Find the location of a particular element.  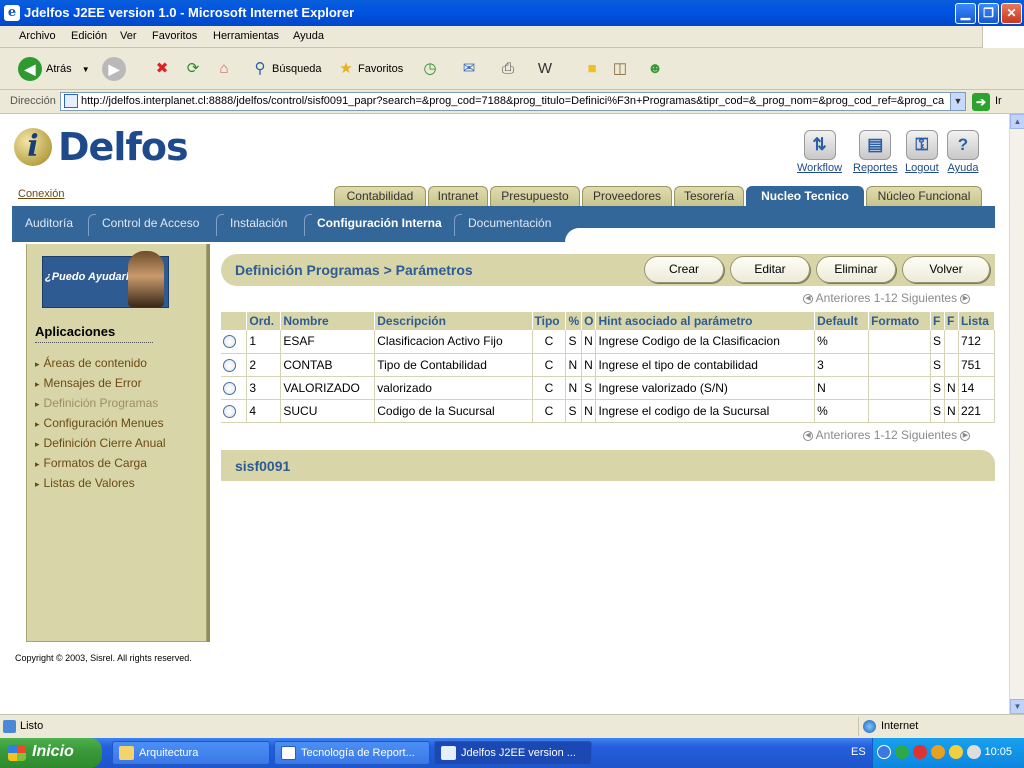

tab-contabilidad: Contabilidad is located at coordinates (380, 196).